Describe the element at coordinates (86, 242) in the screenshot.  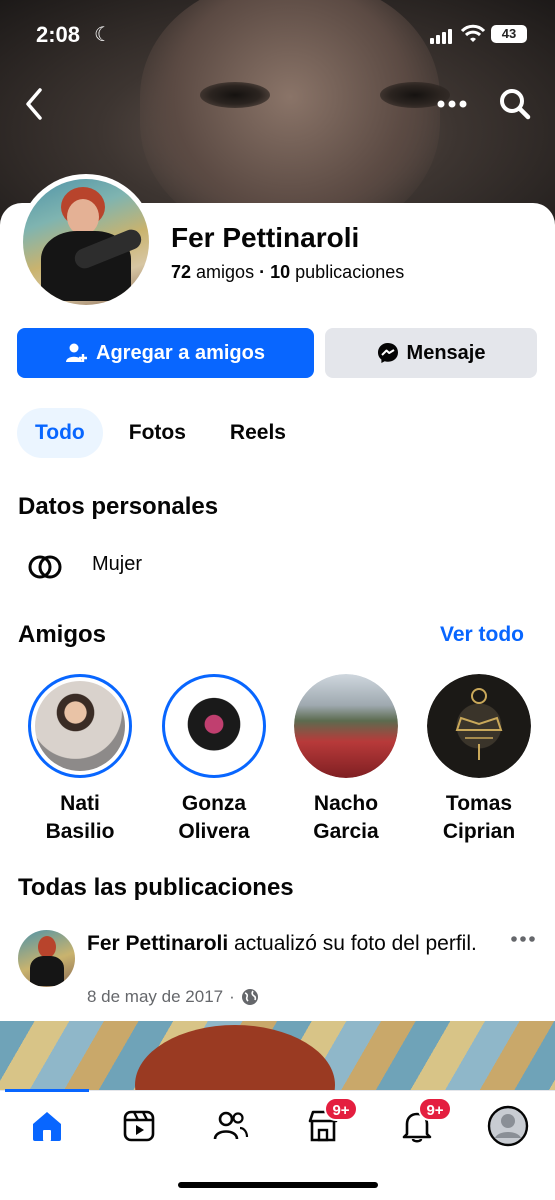
I see `profile-avatar` at that location.